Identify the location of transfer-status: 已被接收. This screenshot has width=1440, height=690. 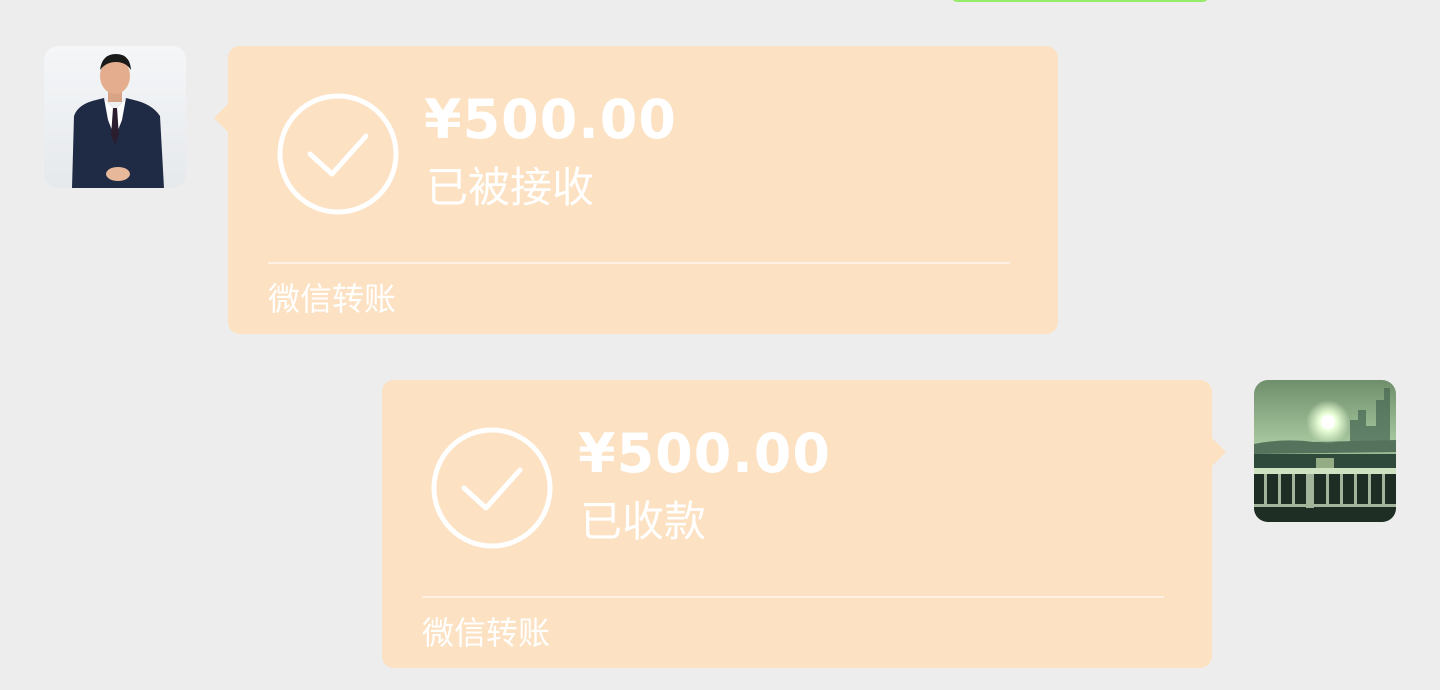
(510, 187).